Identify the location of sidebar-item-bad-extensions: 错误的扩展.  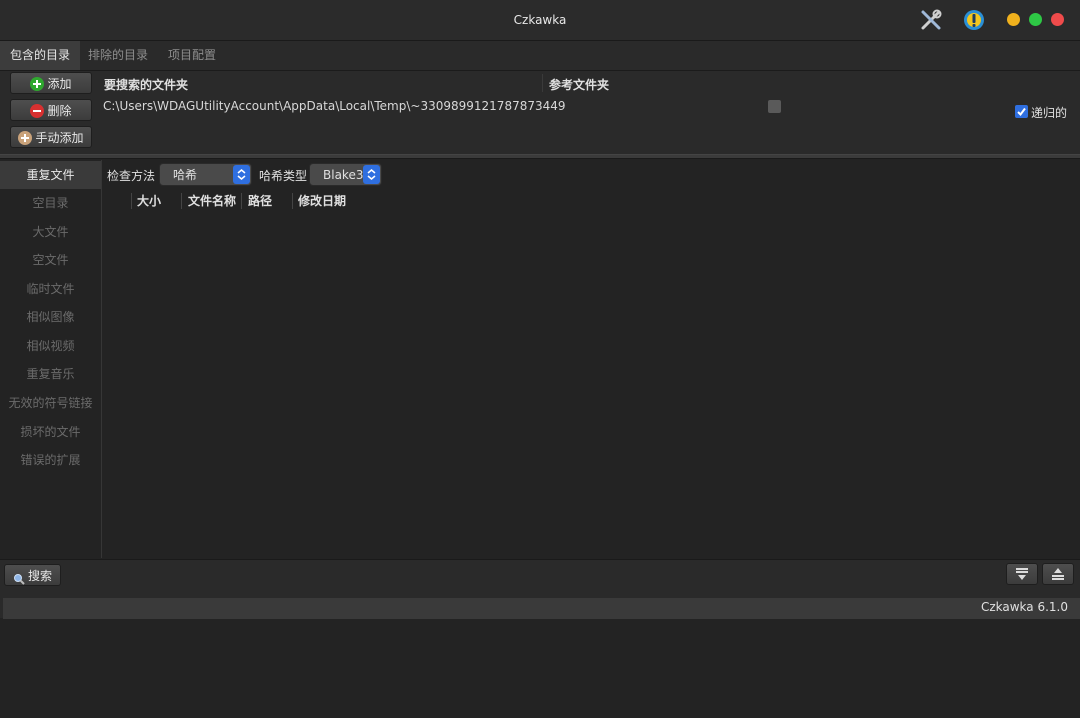
(50, 460).